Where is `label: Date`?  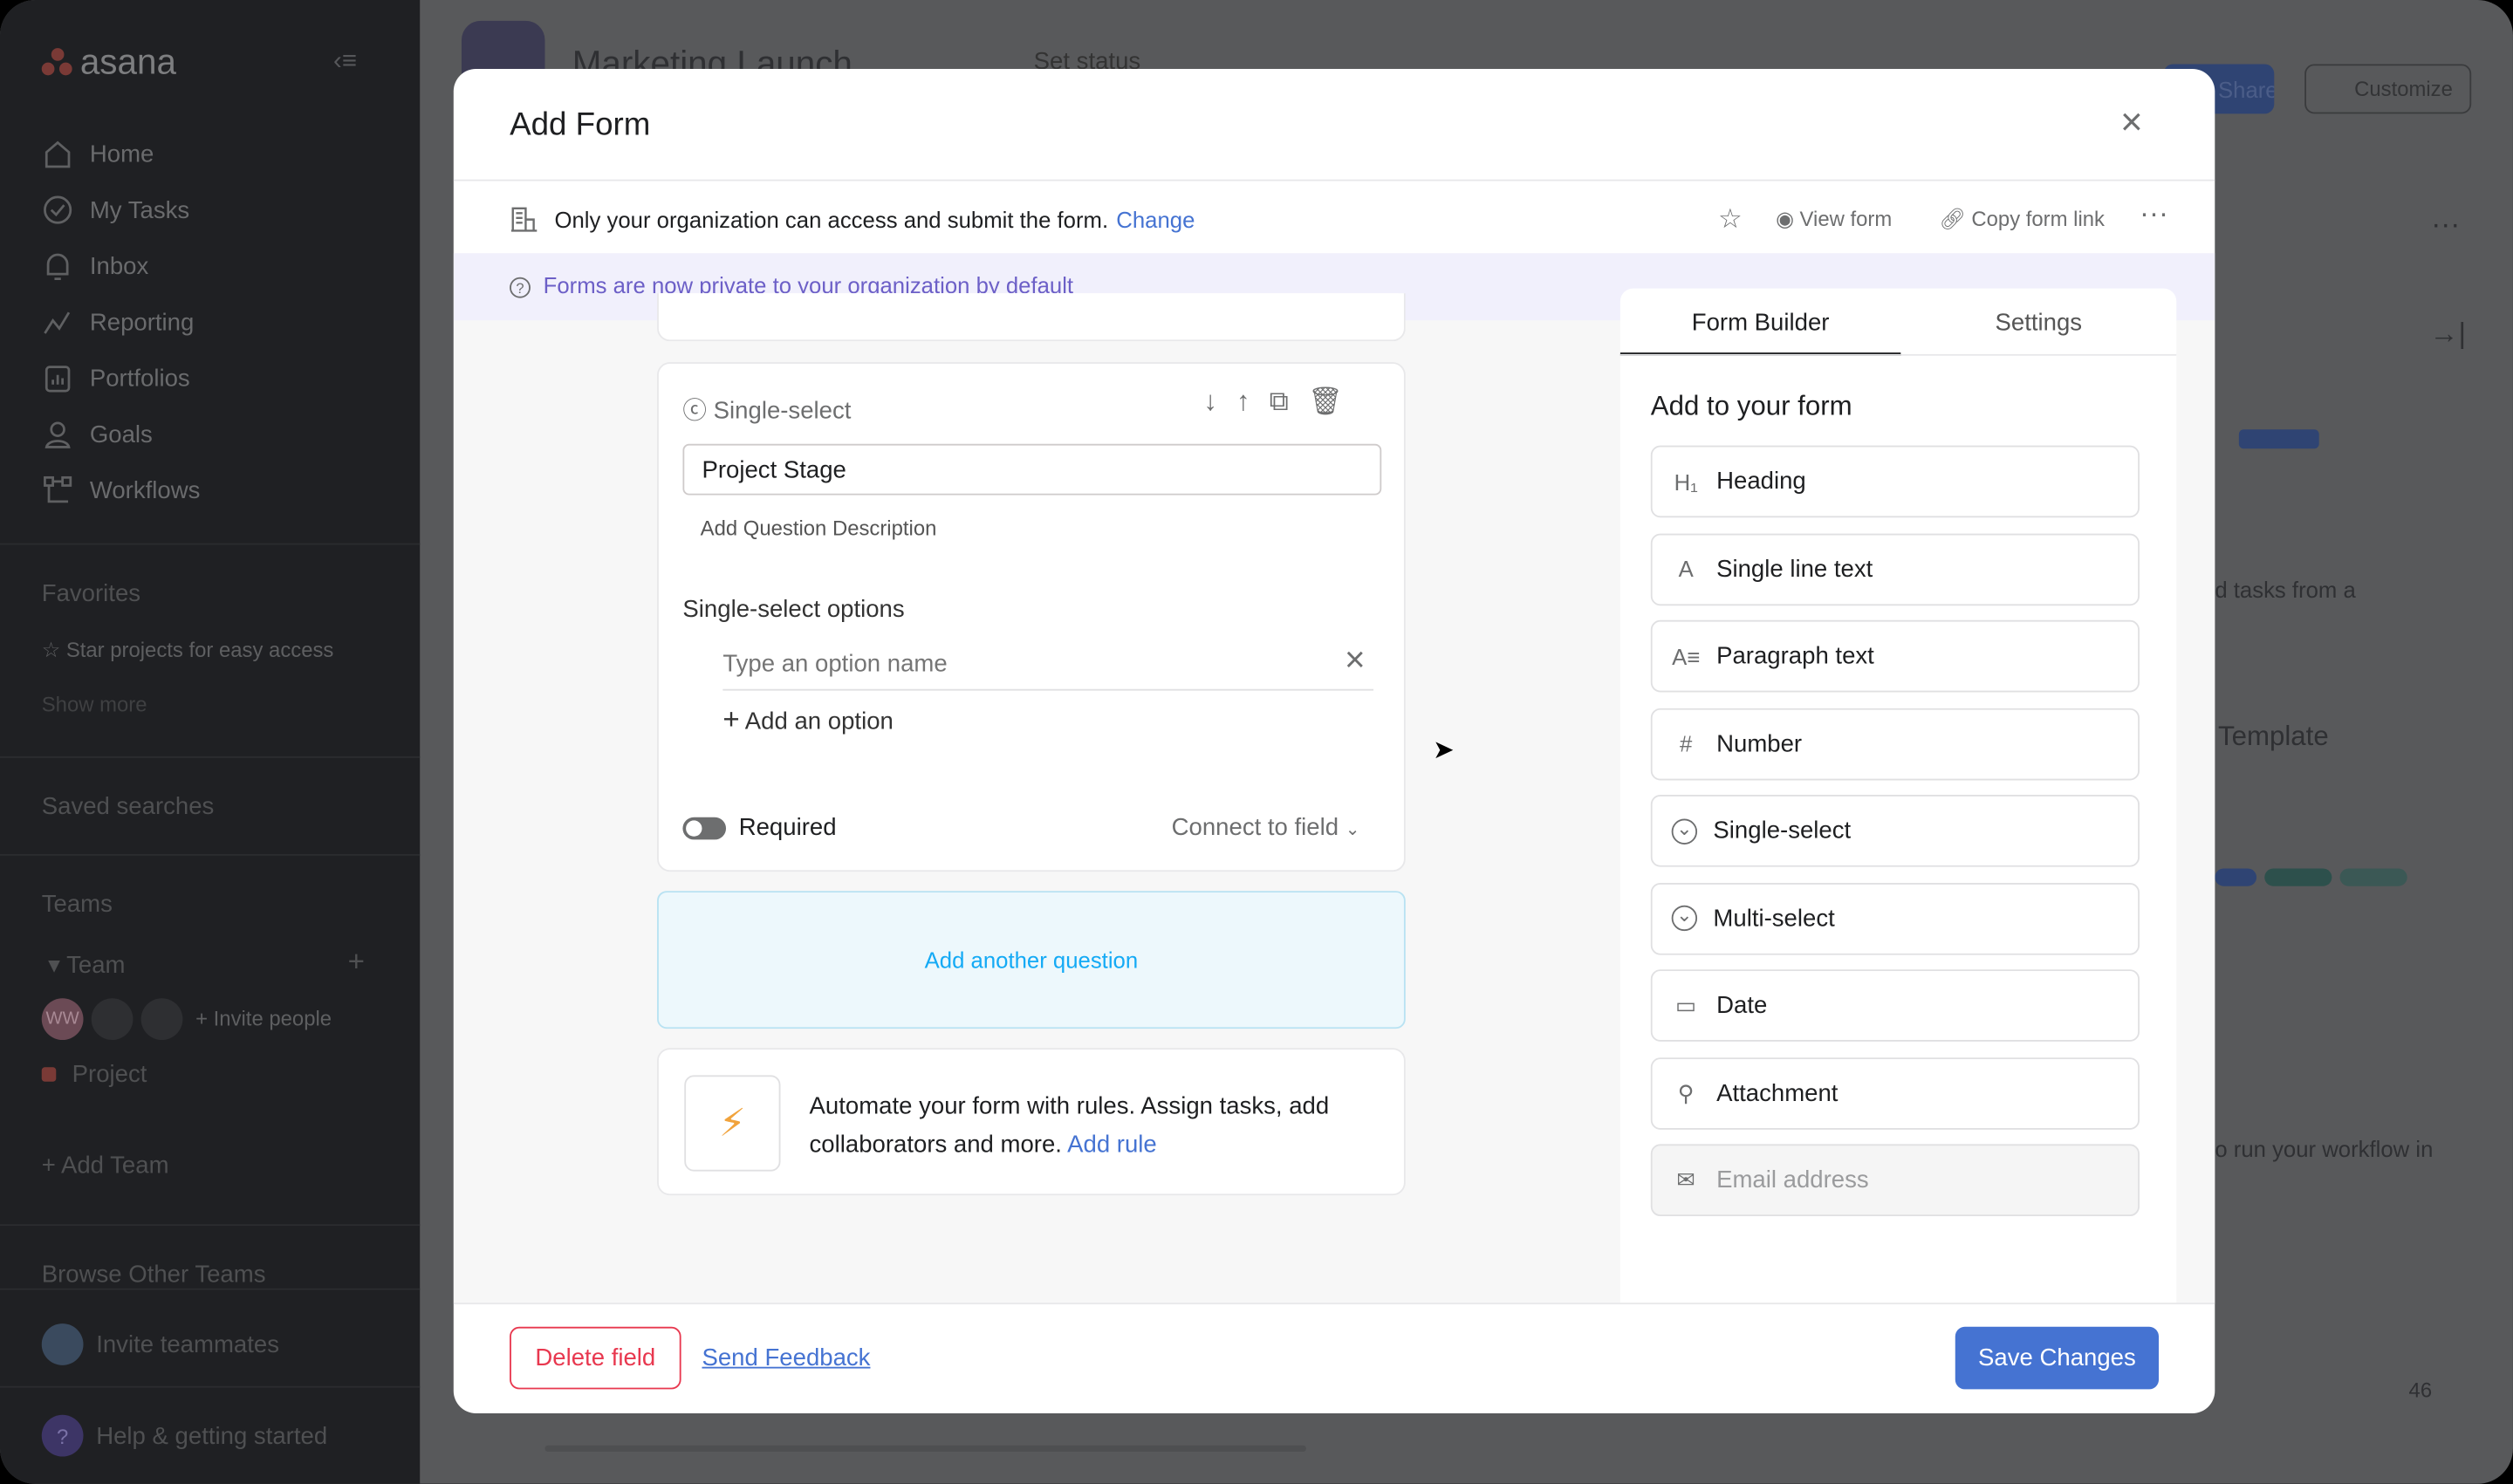 label: Date is located at coordinates (1742, 1005).